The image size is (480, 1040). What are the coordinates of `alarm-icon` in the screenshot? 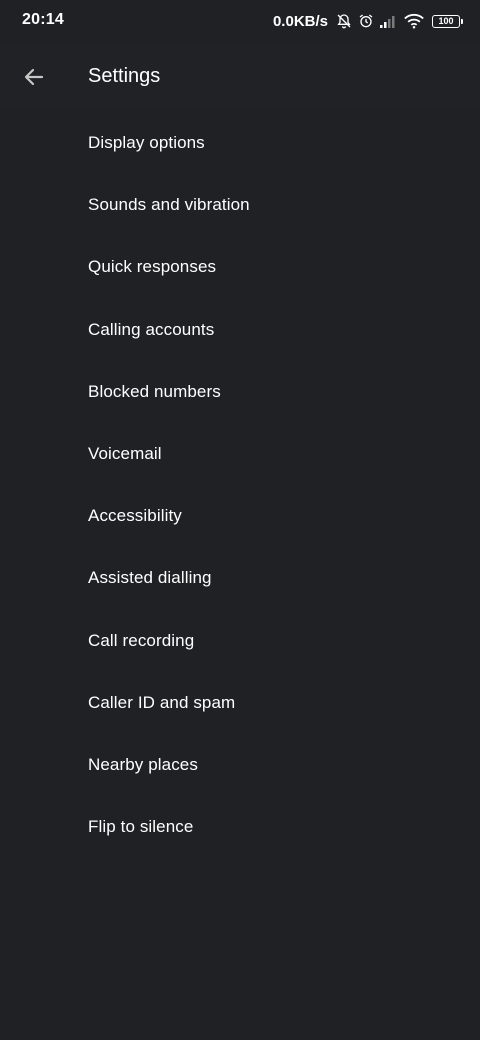 It's located at (366, 21).